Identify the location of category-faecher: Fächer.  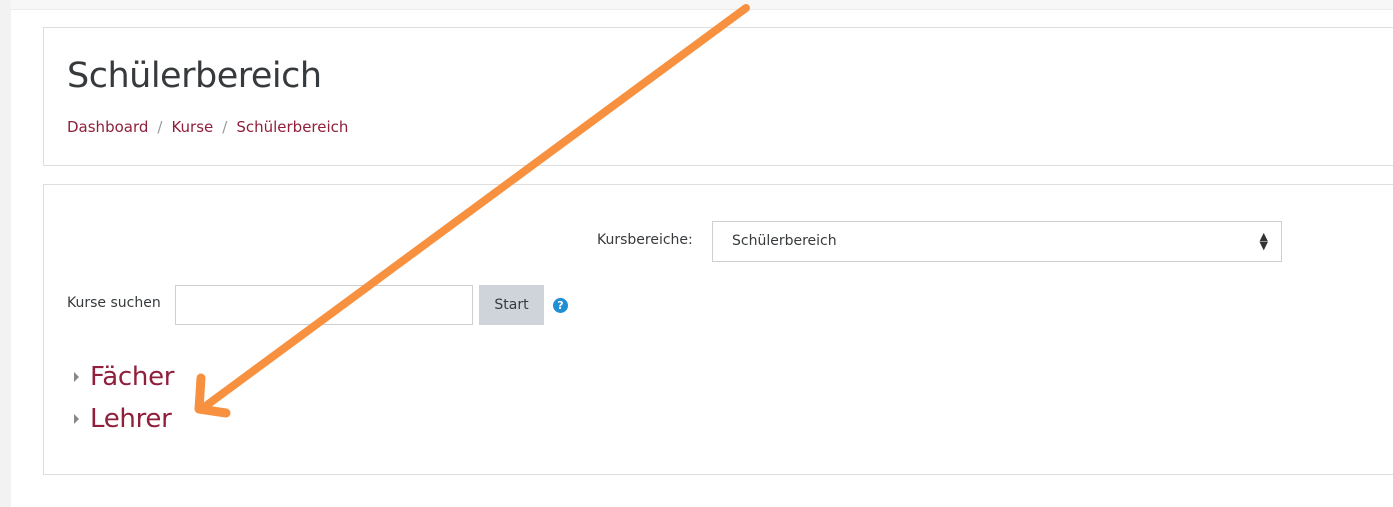
(124, 377).